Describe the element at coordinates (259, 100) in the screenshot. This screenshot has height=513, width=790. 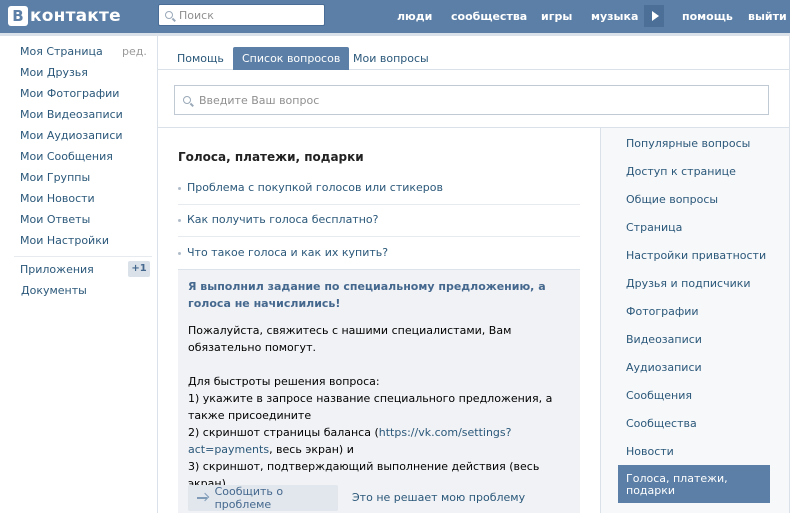
I see `question-placeholder: Введите Ваш вопрос` at that location.